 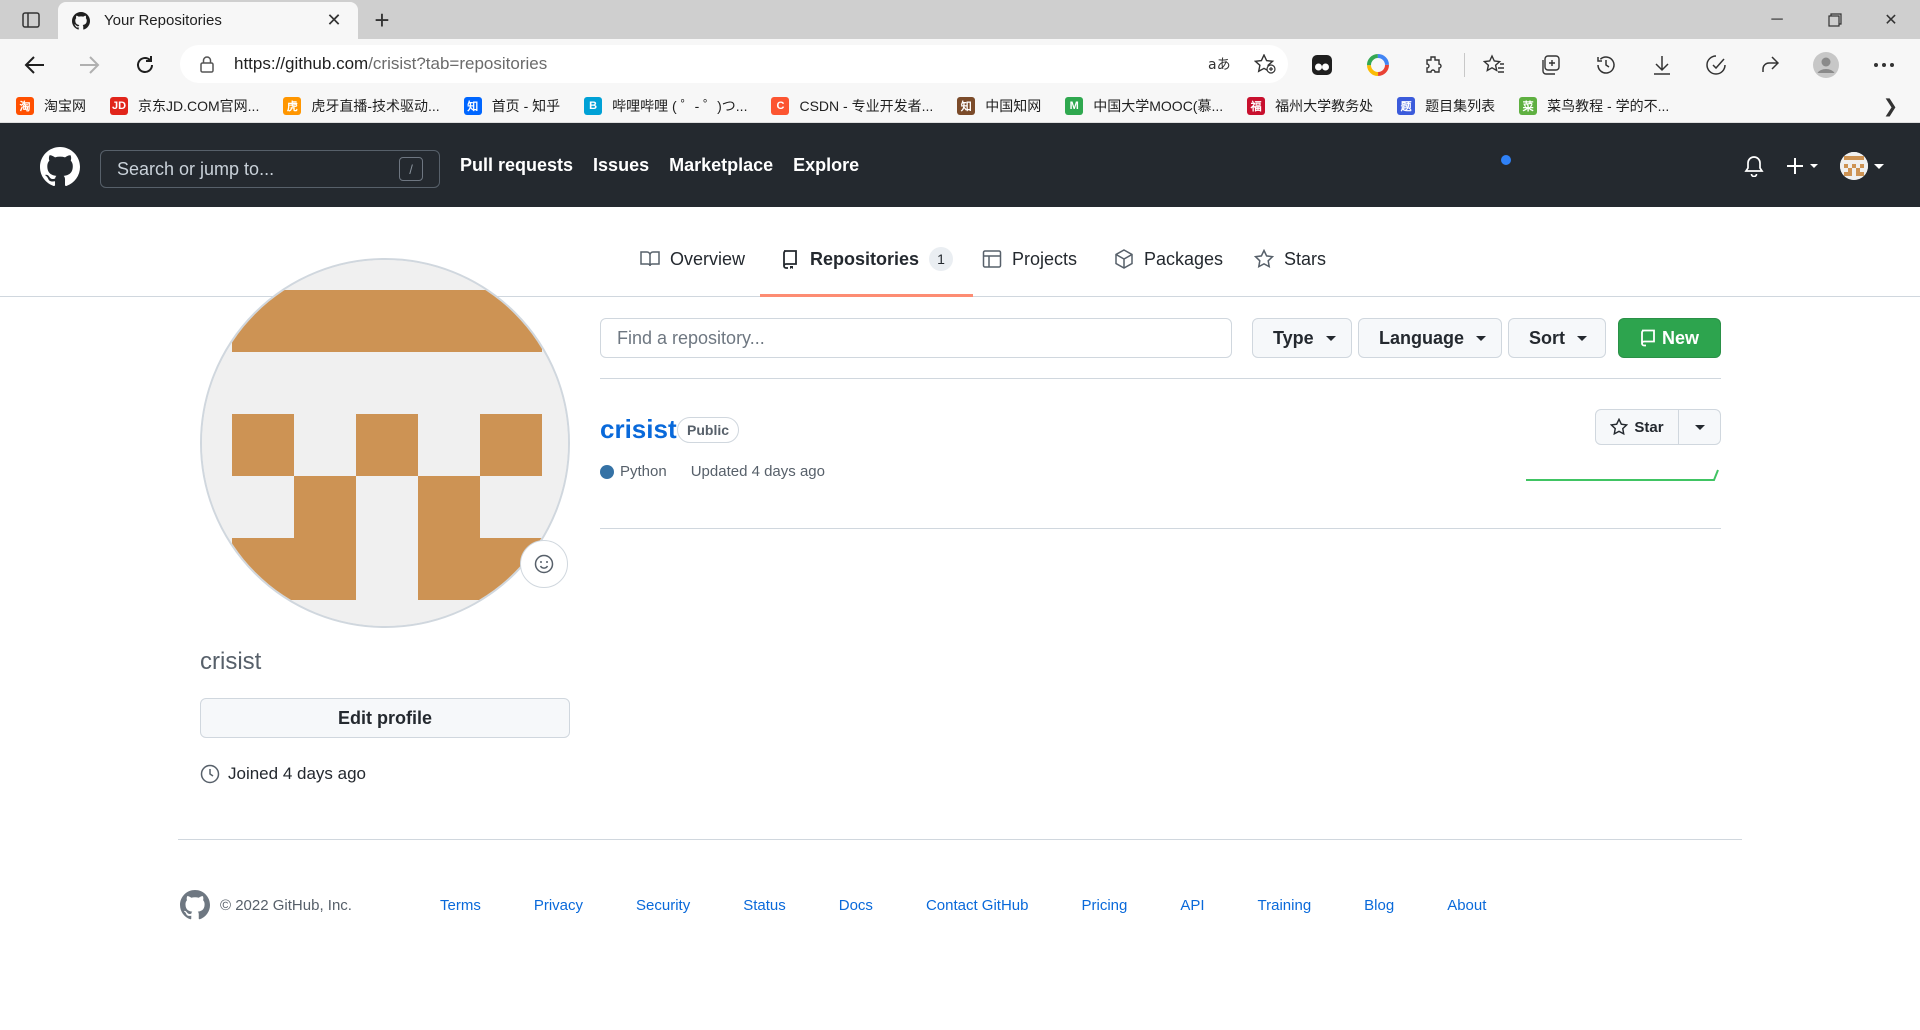 What do you see at coordinates (1168, 273) in the screenshot?
I see `tab-packages: Packages` at bounding box center [1168, 273].